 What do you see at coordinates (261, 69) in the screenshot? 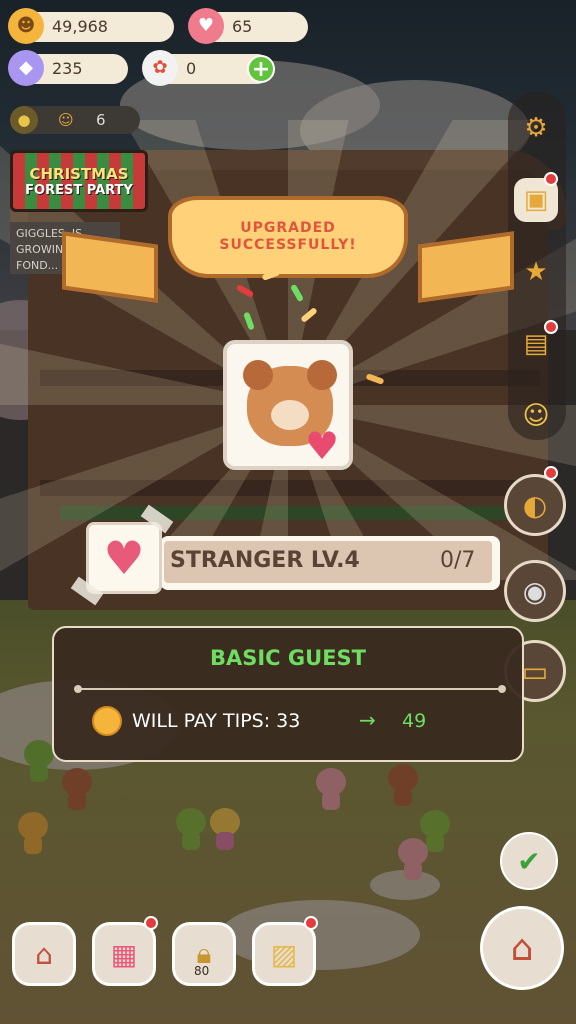
I see `add-currency-button: +` at bounding box center [261, 69].